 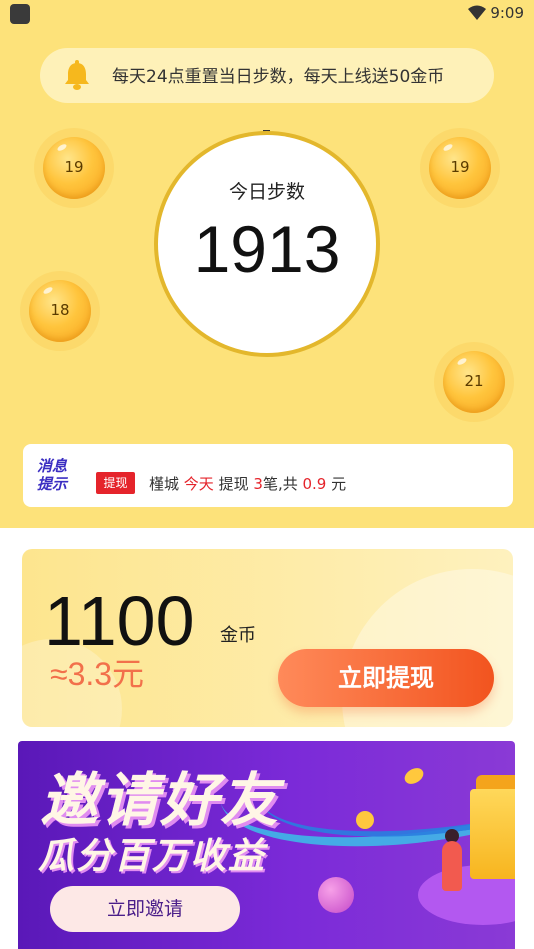 What do you see at coordinates (507, 13) in the screenshot?
I see `status-time: 9:09` at bounding box center [507, 13].